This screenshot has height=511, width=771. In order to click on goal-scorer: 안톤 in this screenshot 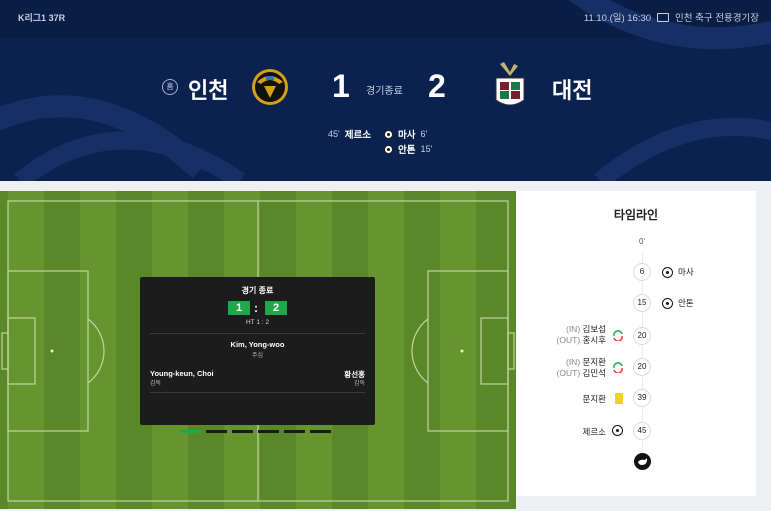, I will do `click(407, 150)`.